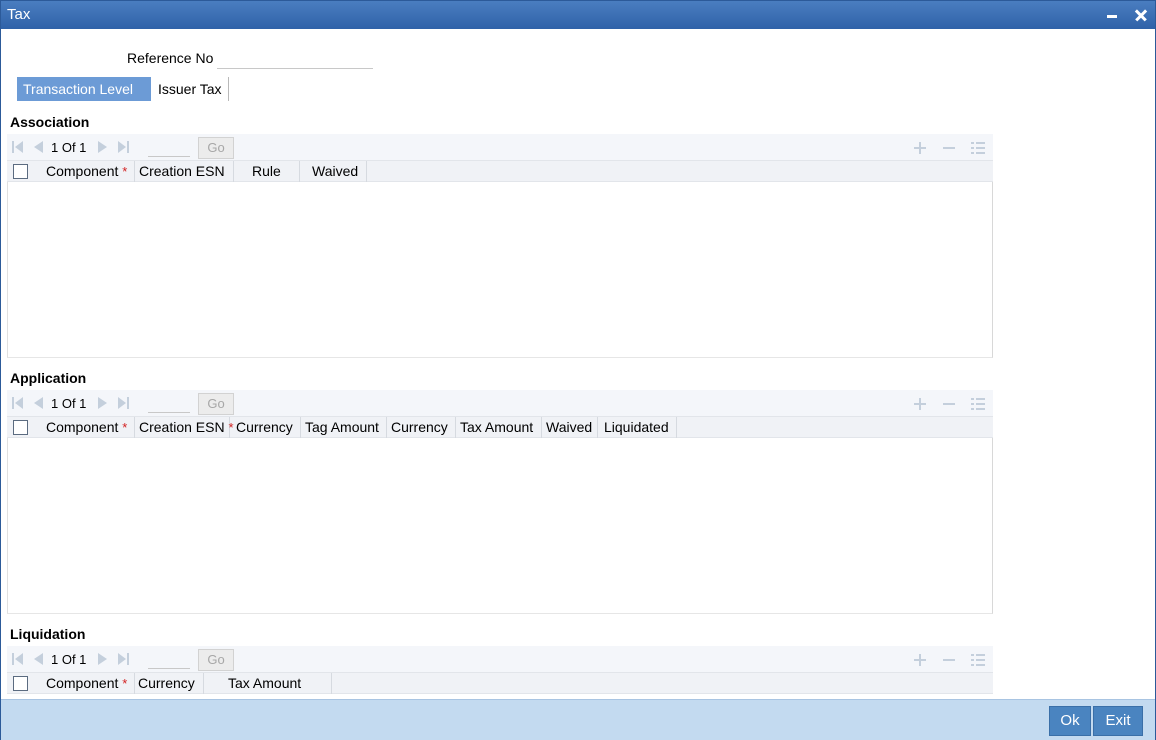 This screenshot has width=1156, height=740. What do you see at coordinates (578, 719) in the screenshot?
I see `footer-bar: Ok Exit` at bounding box center [578, 719].